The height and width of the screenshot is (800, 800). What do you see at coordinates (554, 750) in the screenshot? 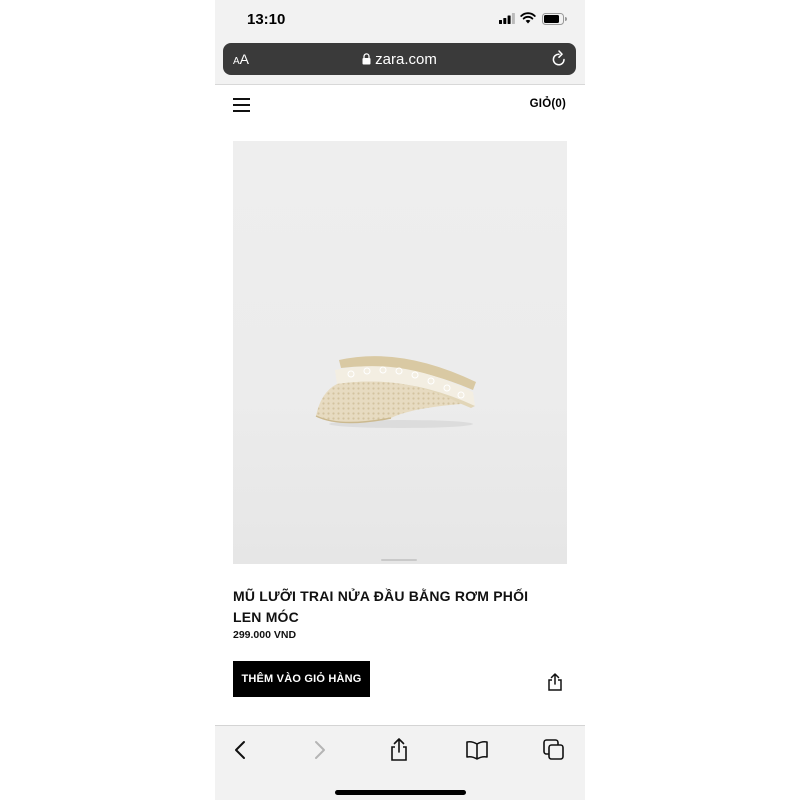
I see `tabs-icon` at bounding box center [554, 750].